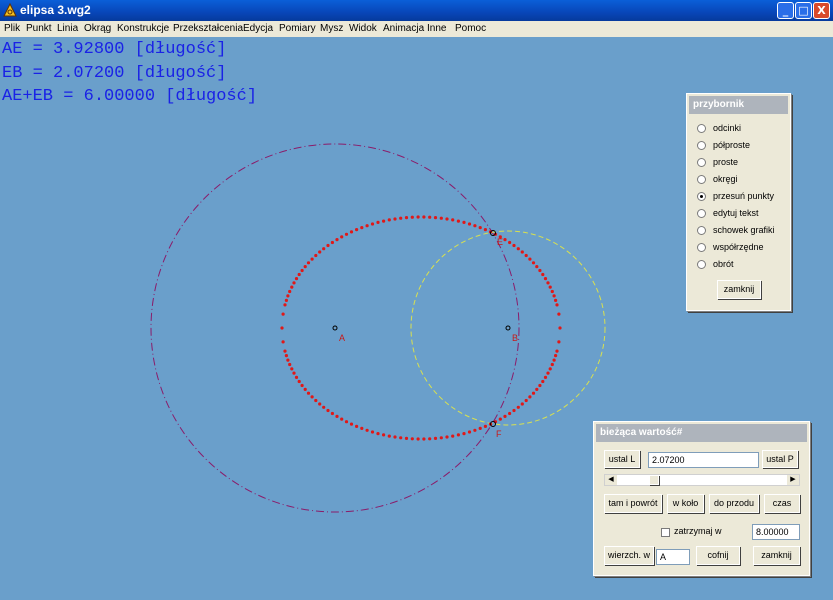 The image size is (833, 600). I want to click on minimize-button: _, so click(785, 10).